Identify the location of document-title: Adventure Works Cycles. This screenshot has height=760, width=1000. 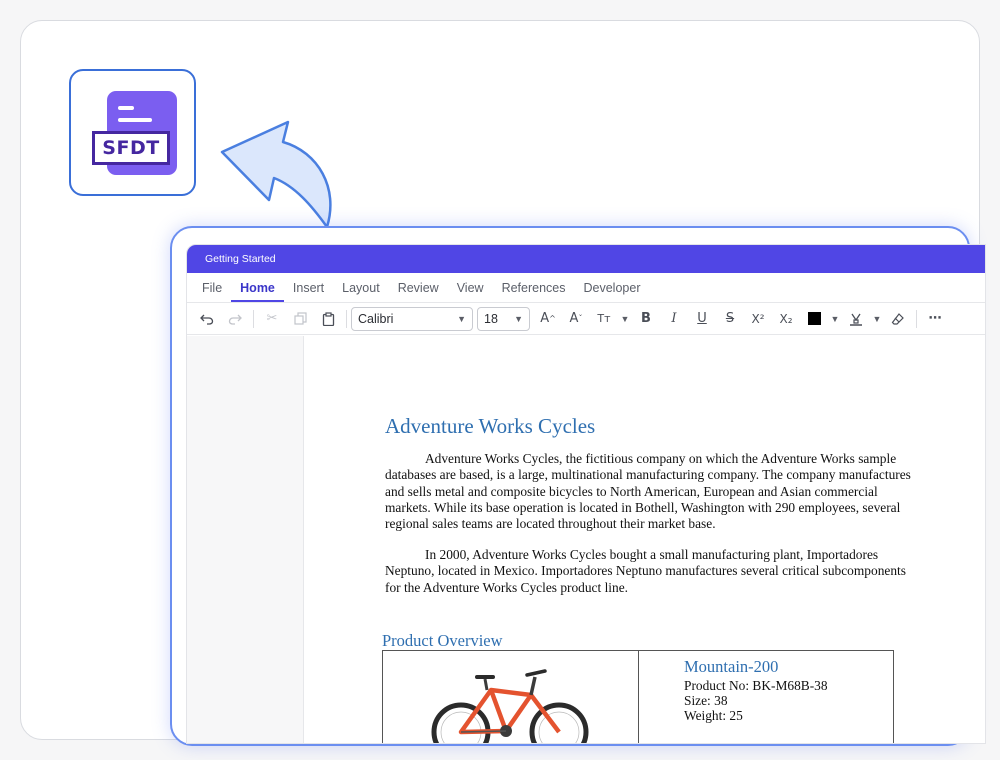
(490, 426).